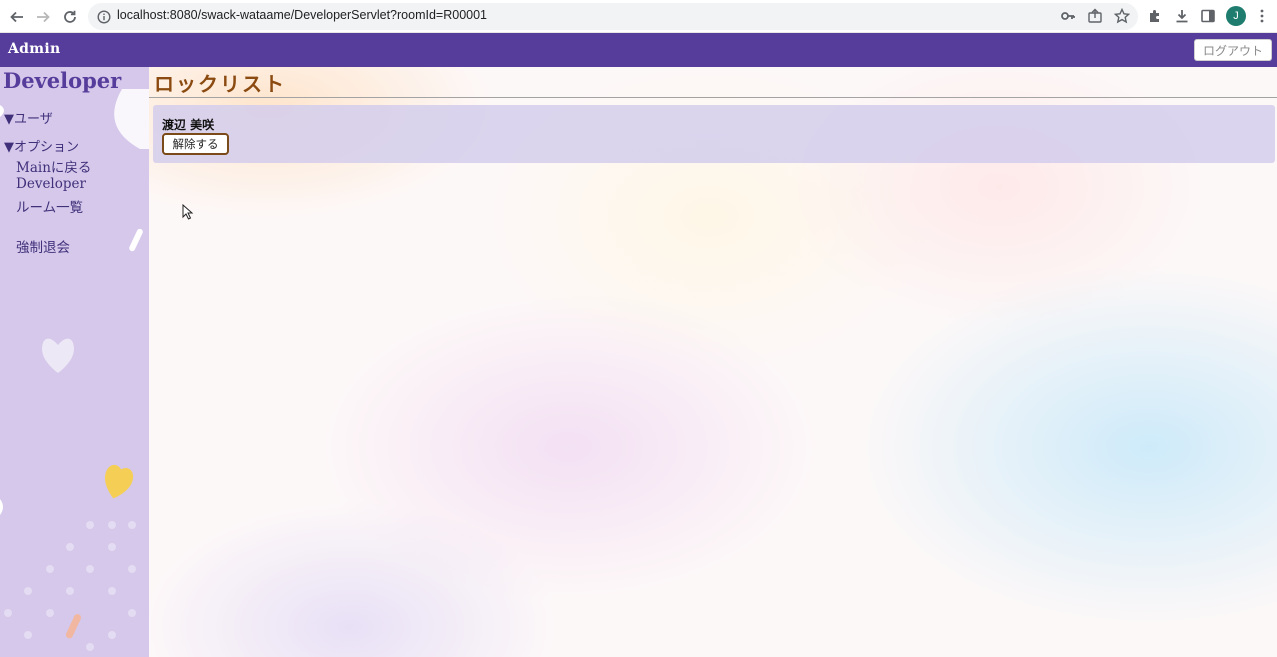 Image resolution: width=1277 pixels, height=657 pixels. Describe the element at coordinates (1122, 16) in the screenshot. I see `star-icon` at that location.